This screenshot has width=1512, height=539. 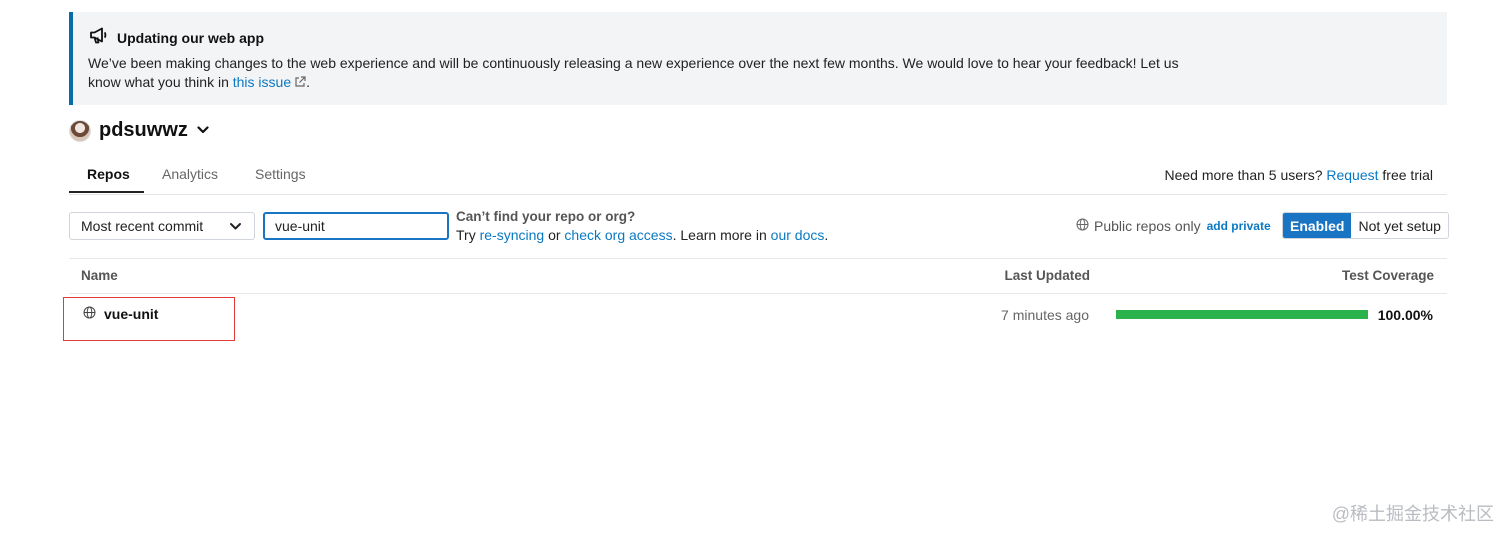 I want to click on org-name: pdsuwwz, so click(x=143, y=130).